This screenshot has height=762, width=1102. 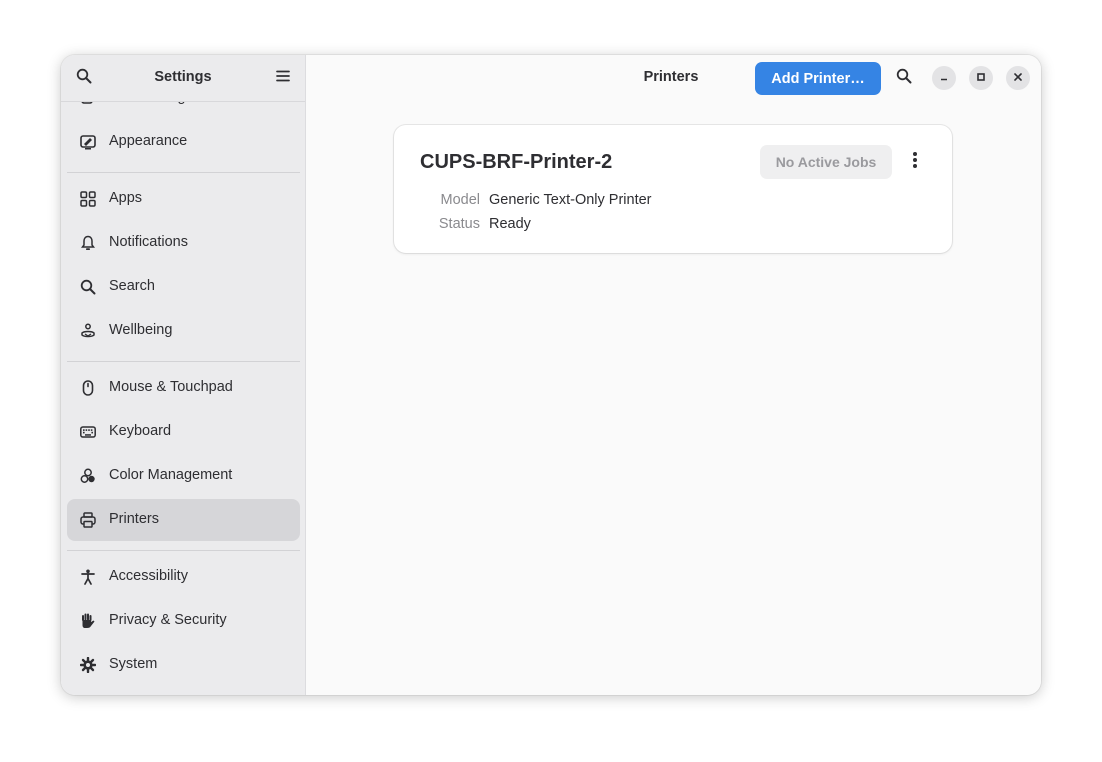 I want to click on sidebar-item-label: Search, so click(x=132, y=286).